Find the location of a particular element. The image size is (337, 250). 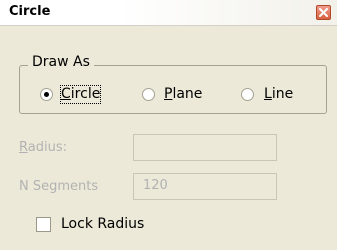

close-icon is located at coordinates (323, 12).